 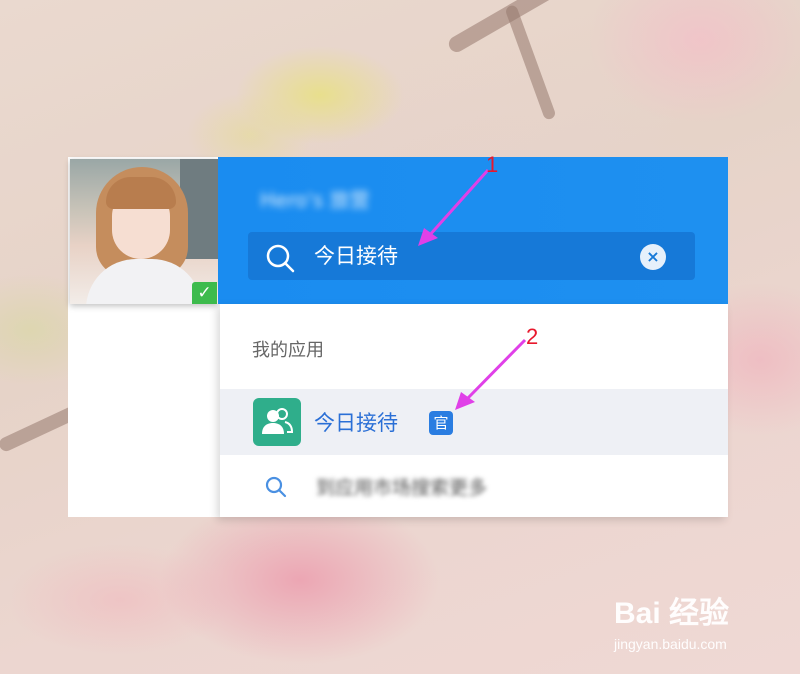 I want to click on watermark-logo: Bai 经验, so click(x=672, y=613).